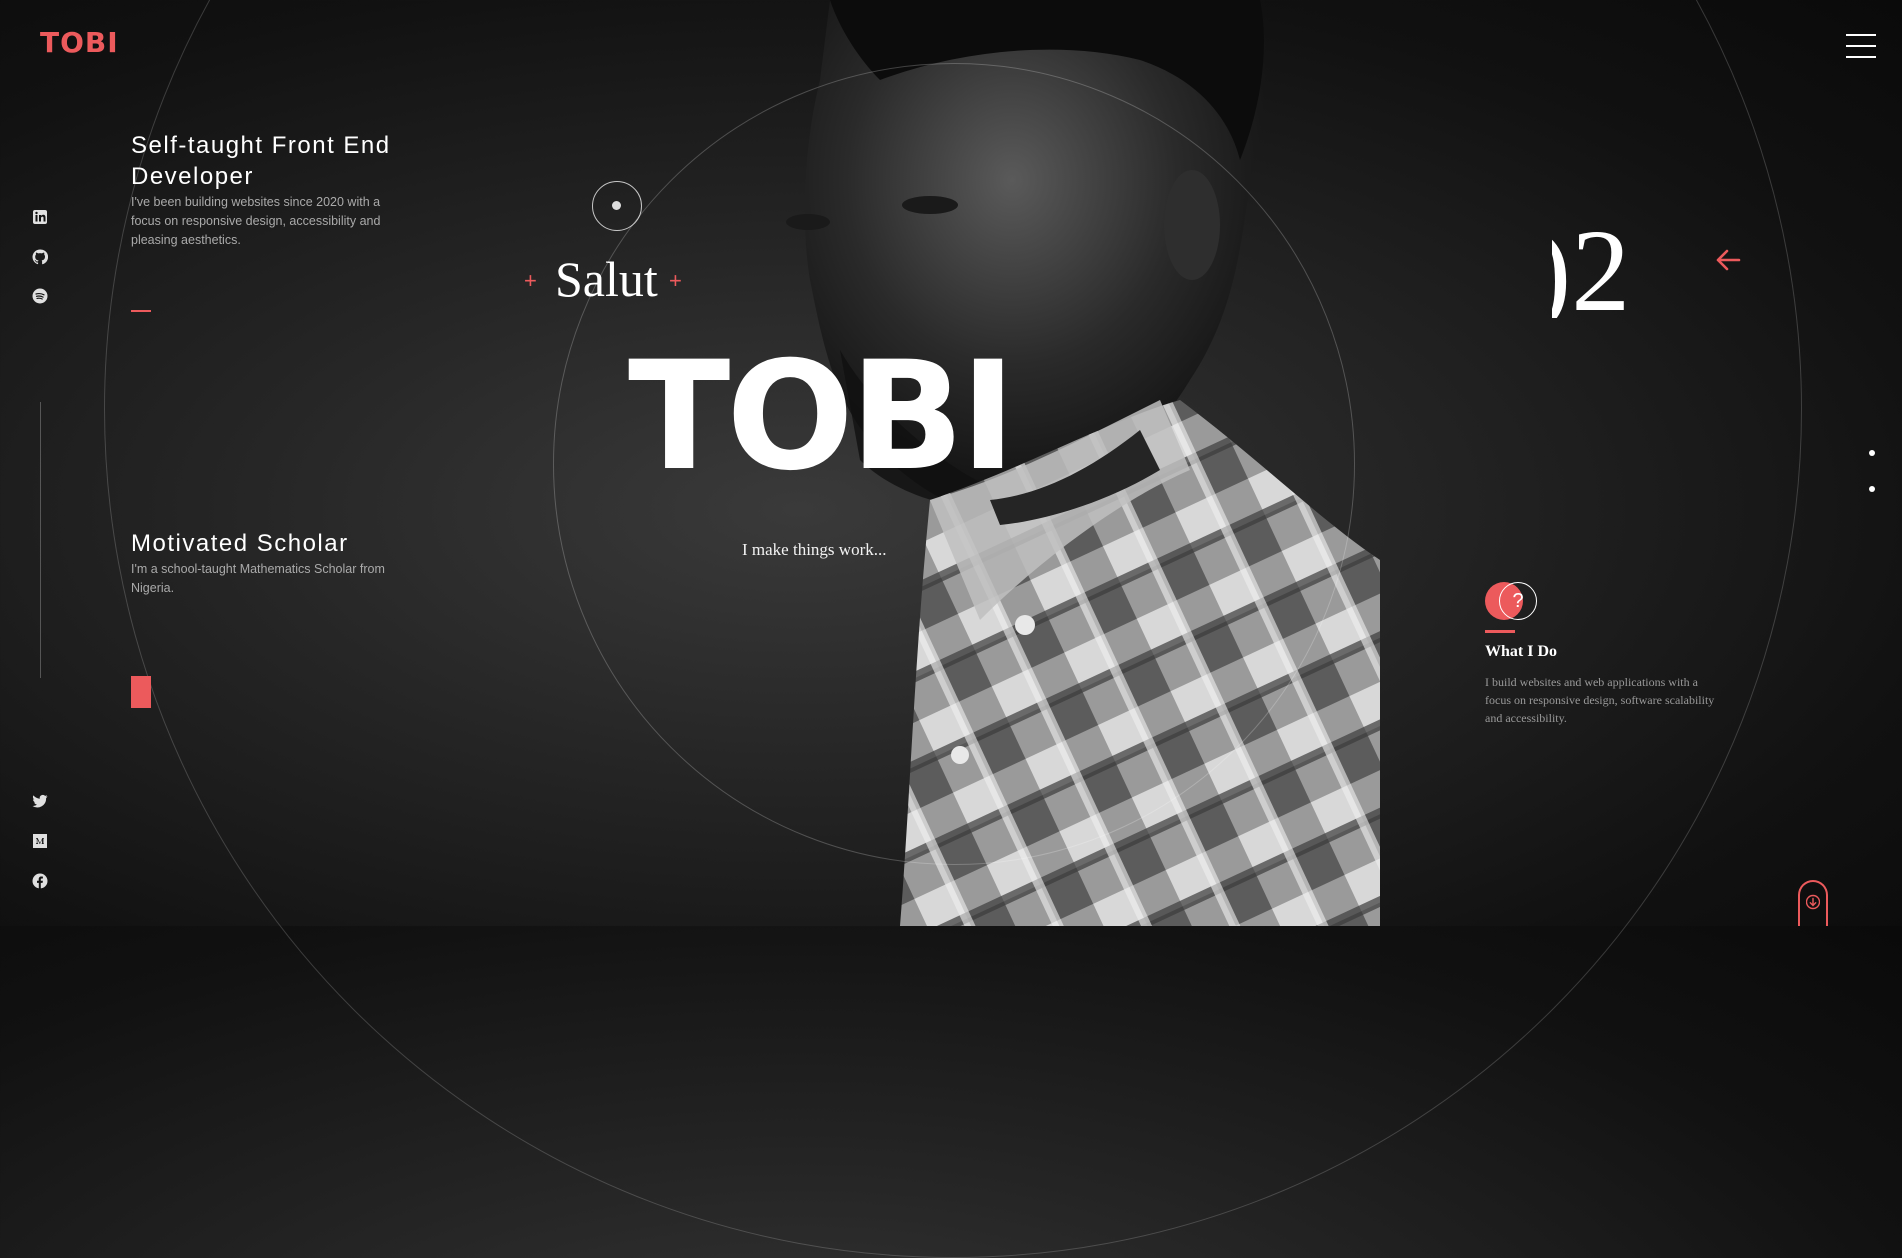 The image size is (1902, 1258). Describe the element at coordinates (40, 540) in the screenshot. I see `left-divider-line` at that location.